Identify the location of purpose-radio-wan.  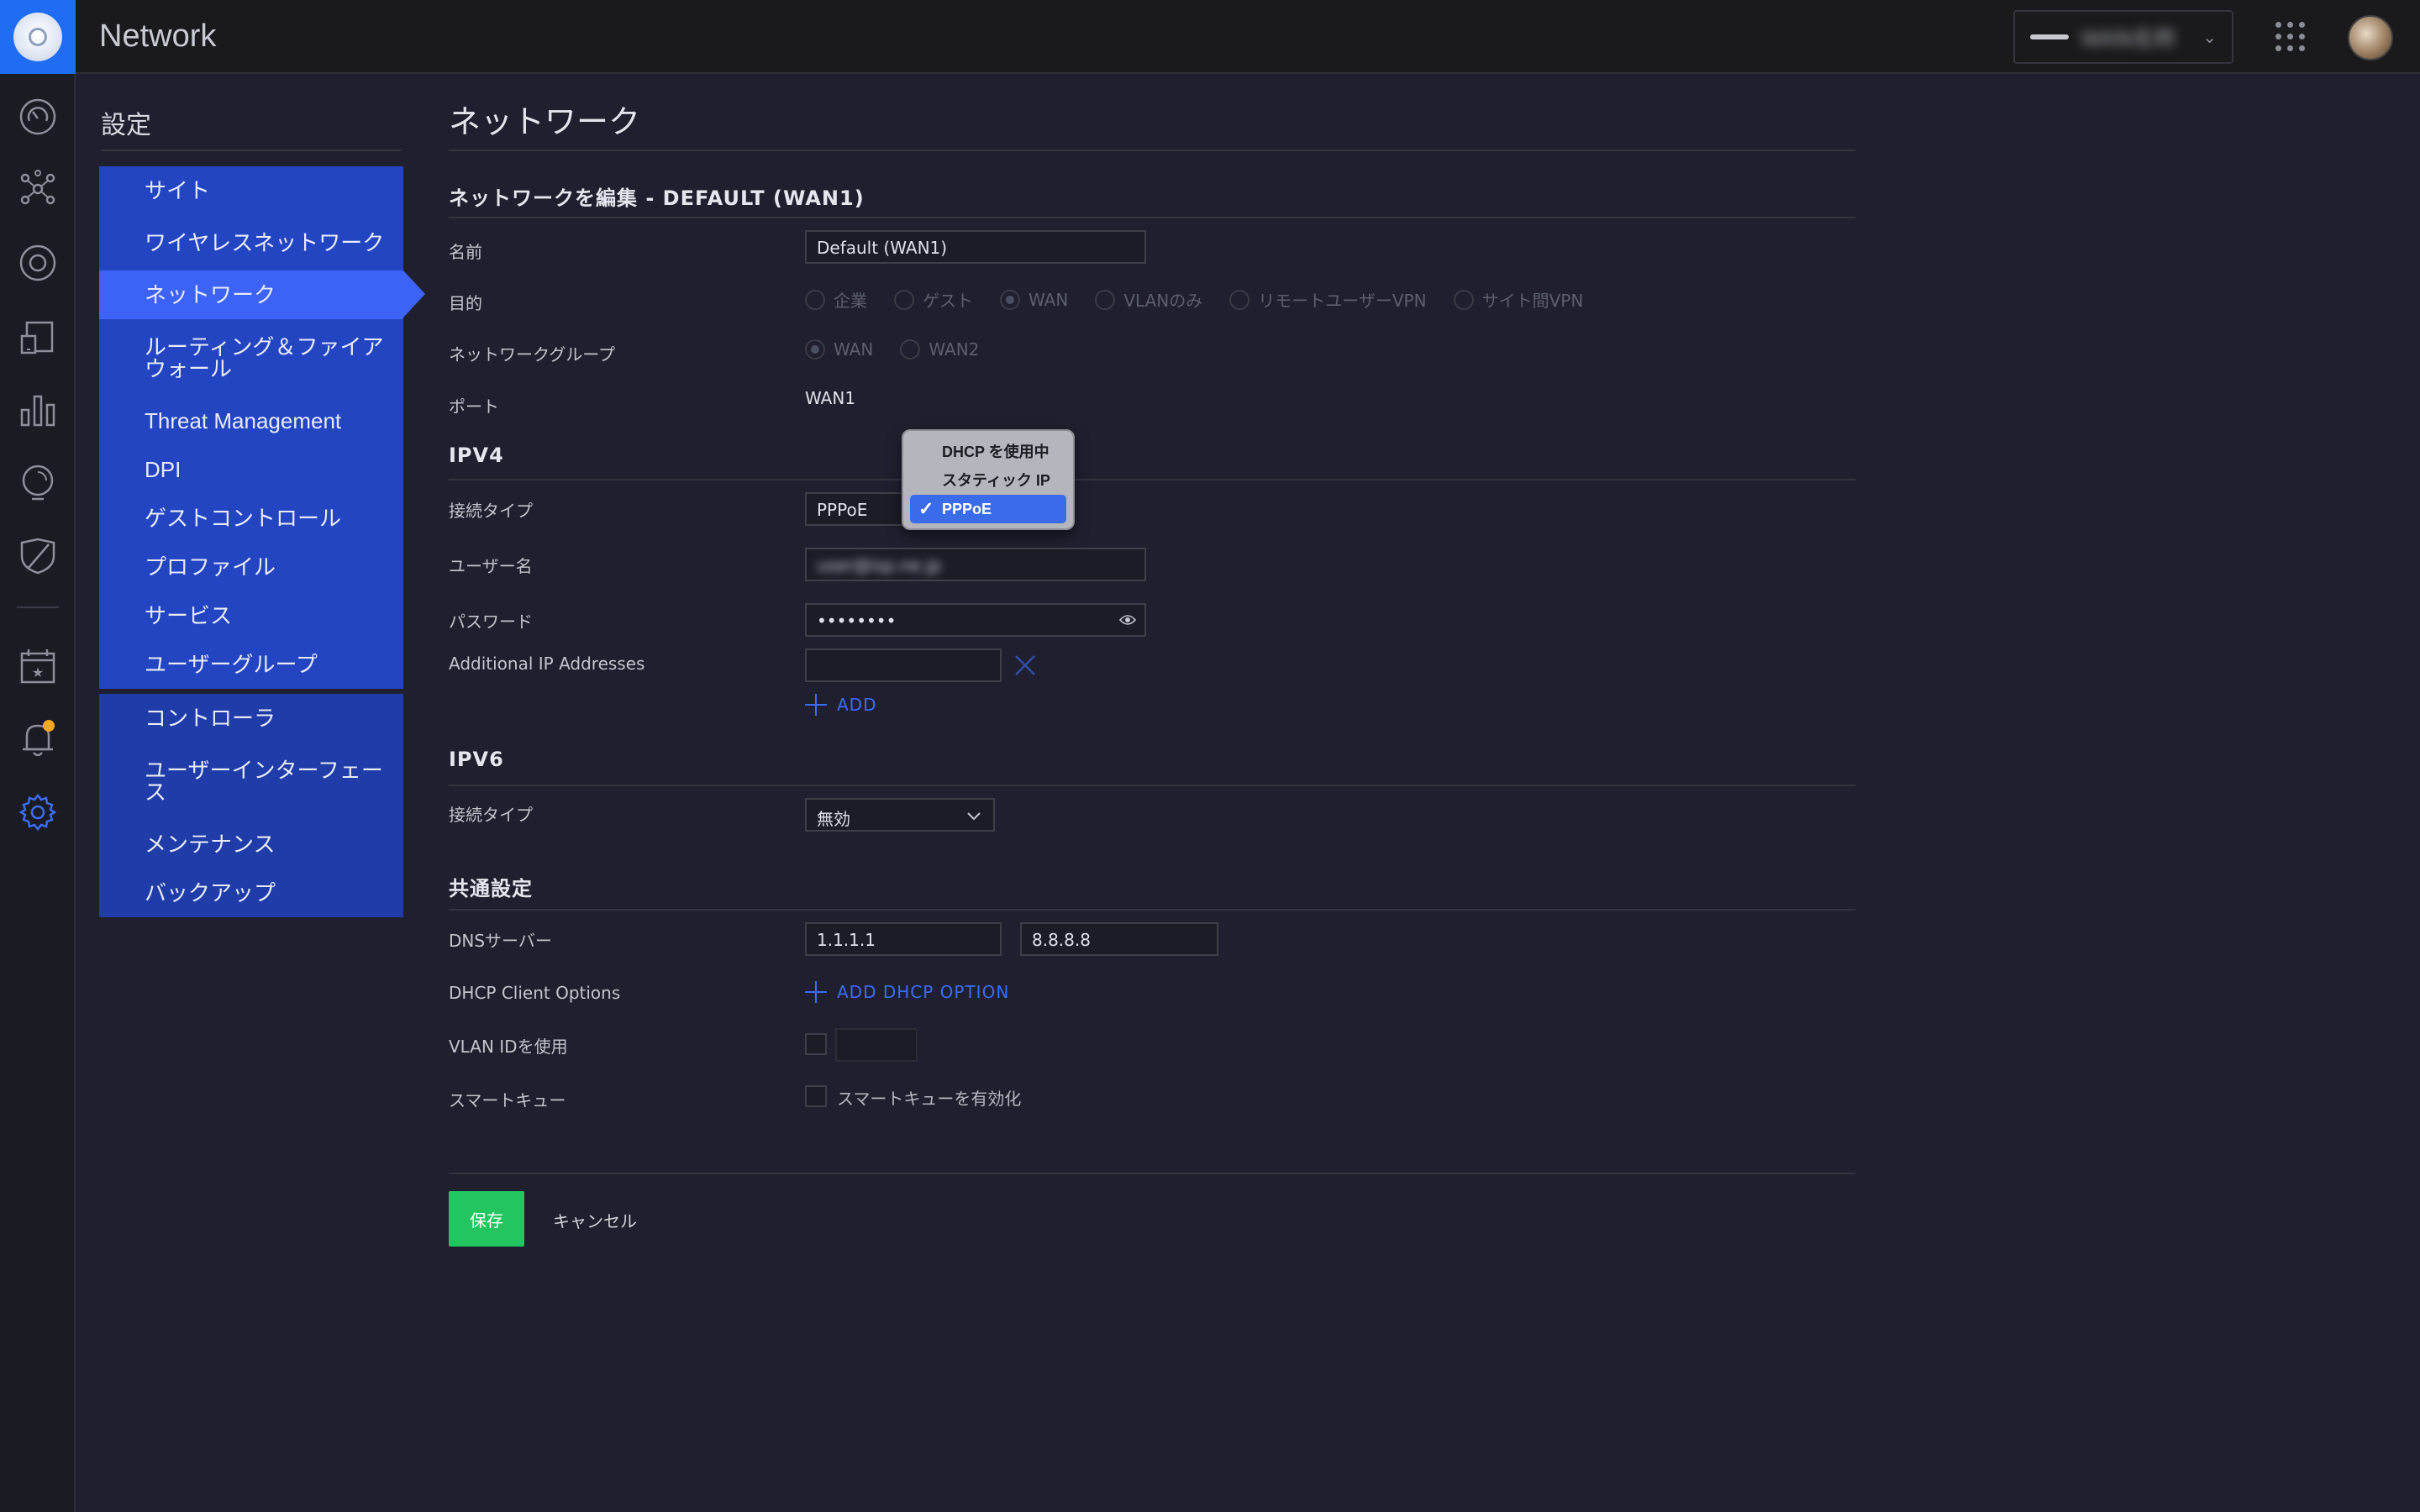
(1010, 299).